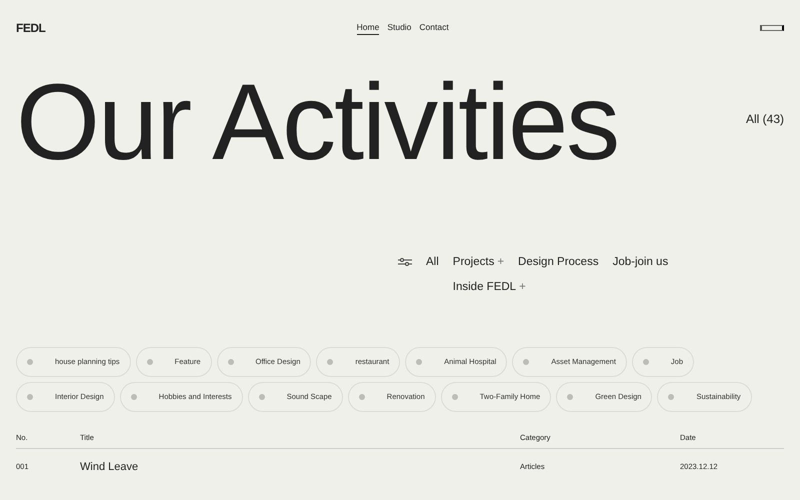 This screenshot has height=500, width=800. Describe the element at coordinates (434, 28) in the screenshot. I see `nav-link: Contact` at that location.